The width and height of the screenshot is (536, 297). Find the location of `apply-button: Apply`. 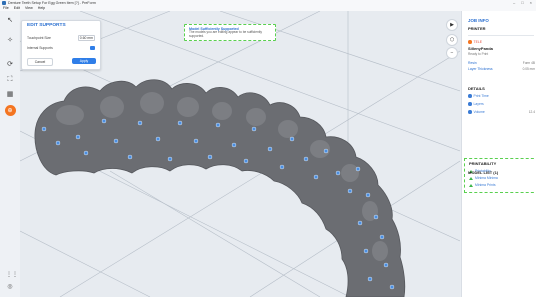

apply-button: Apply is located at coordinates (84, 61).